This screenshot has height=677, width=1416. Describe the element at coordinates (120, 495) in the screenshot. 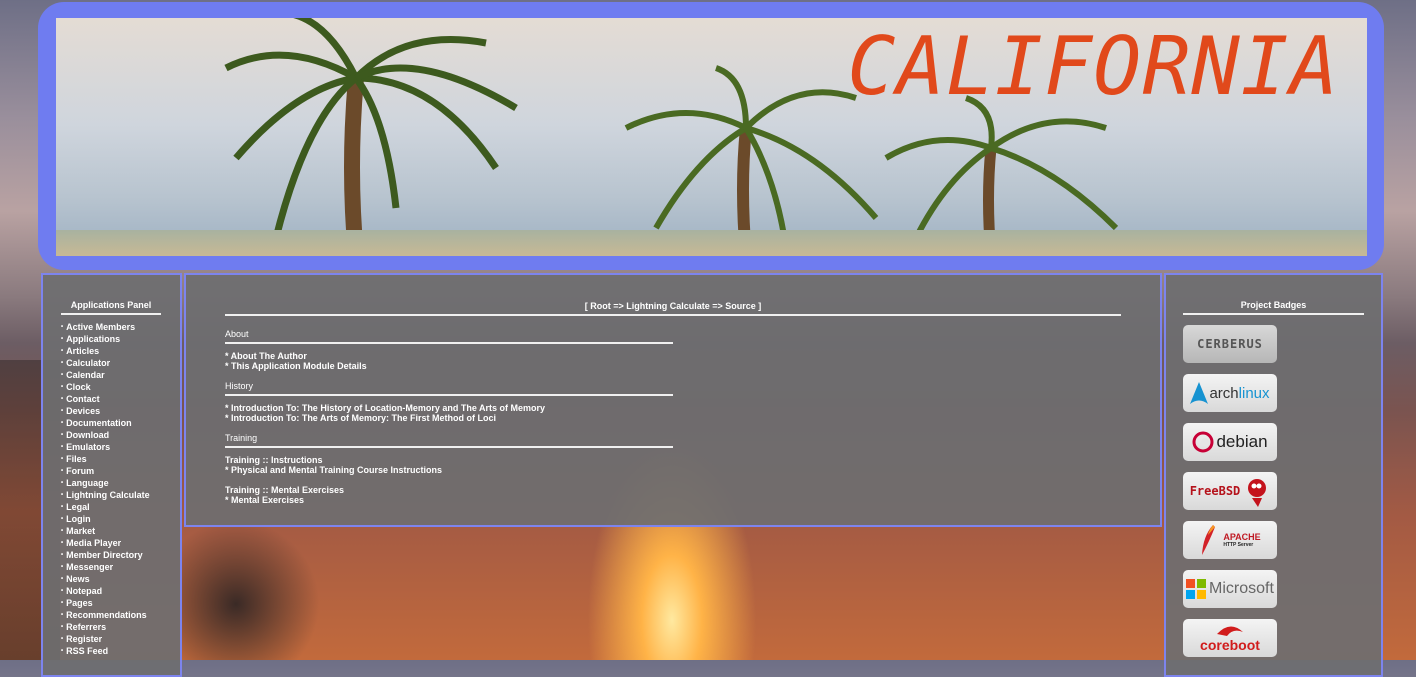

I see `nav-item-lightning-calculate: • Lightning Calculate` at that location.